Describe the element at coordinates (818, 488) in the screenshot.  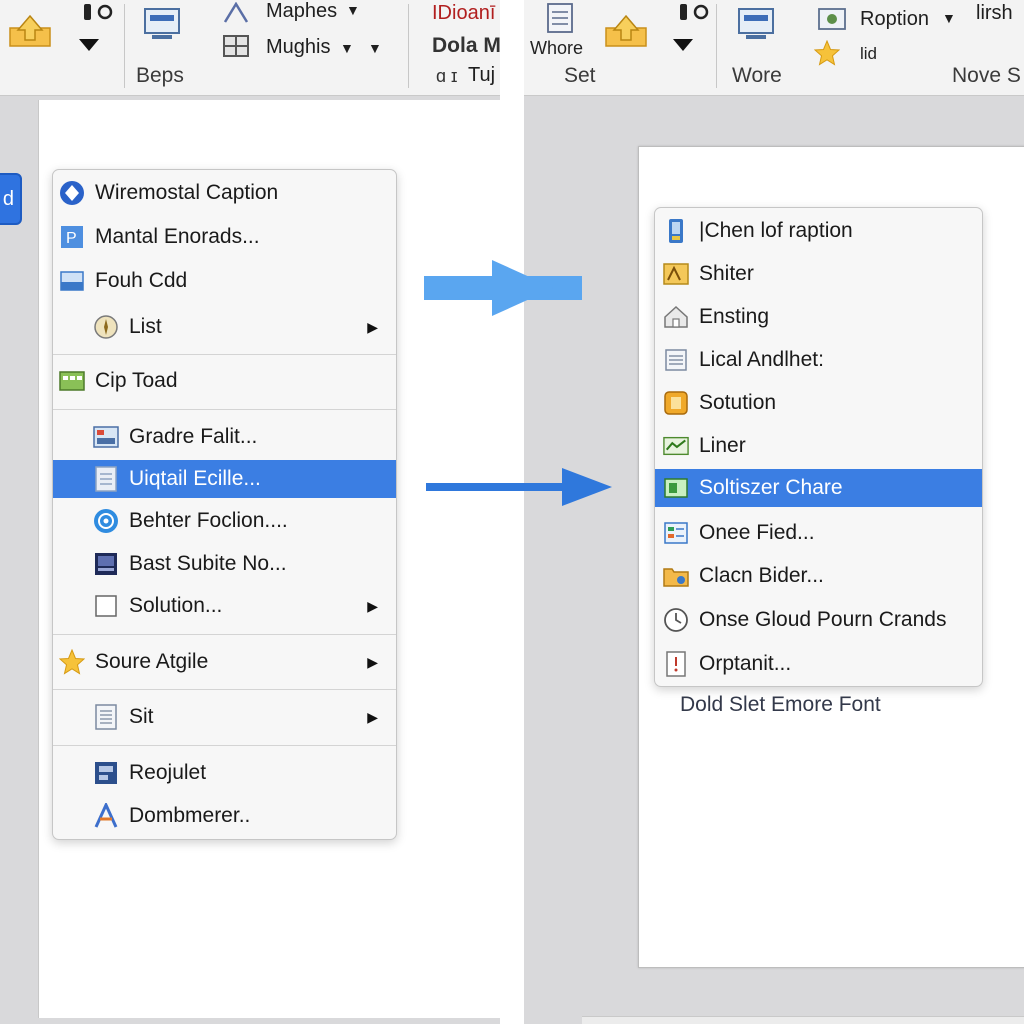
I see `menu-item-soltiszer-chare: Soltiszer Chare` at that location.